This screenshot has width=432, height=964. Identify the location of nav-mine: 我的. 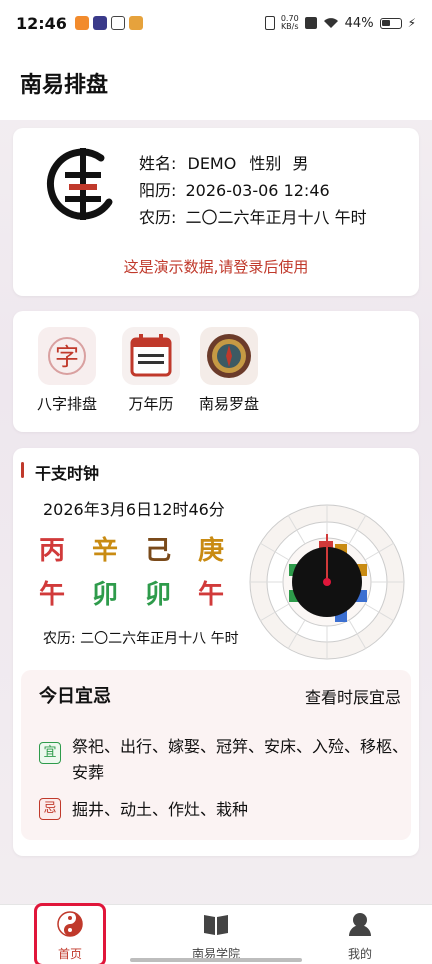
(360, 936).